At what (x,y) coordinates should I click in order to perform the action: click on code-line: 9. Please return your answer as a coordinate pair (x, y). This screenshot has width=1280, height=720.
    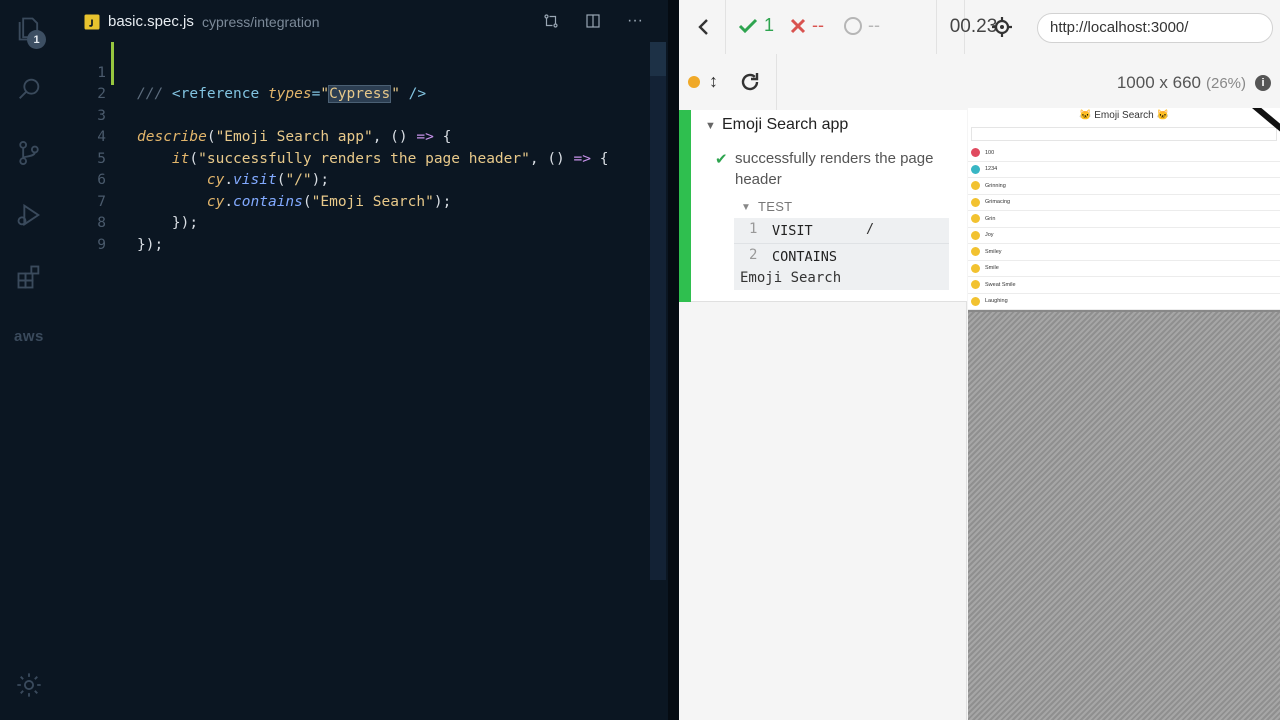
    Looking at the image, I should click on (358, 233).